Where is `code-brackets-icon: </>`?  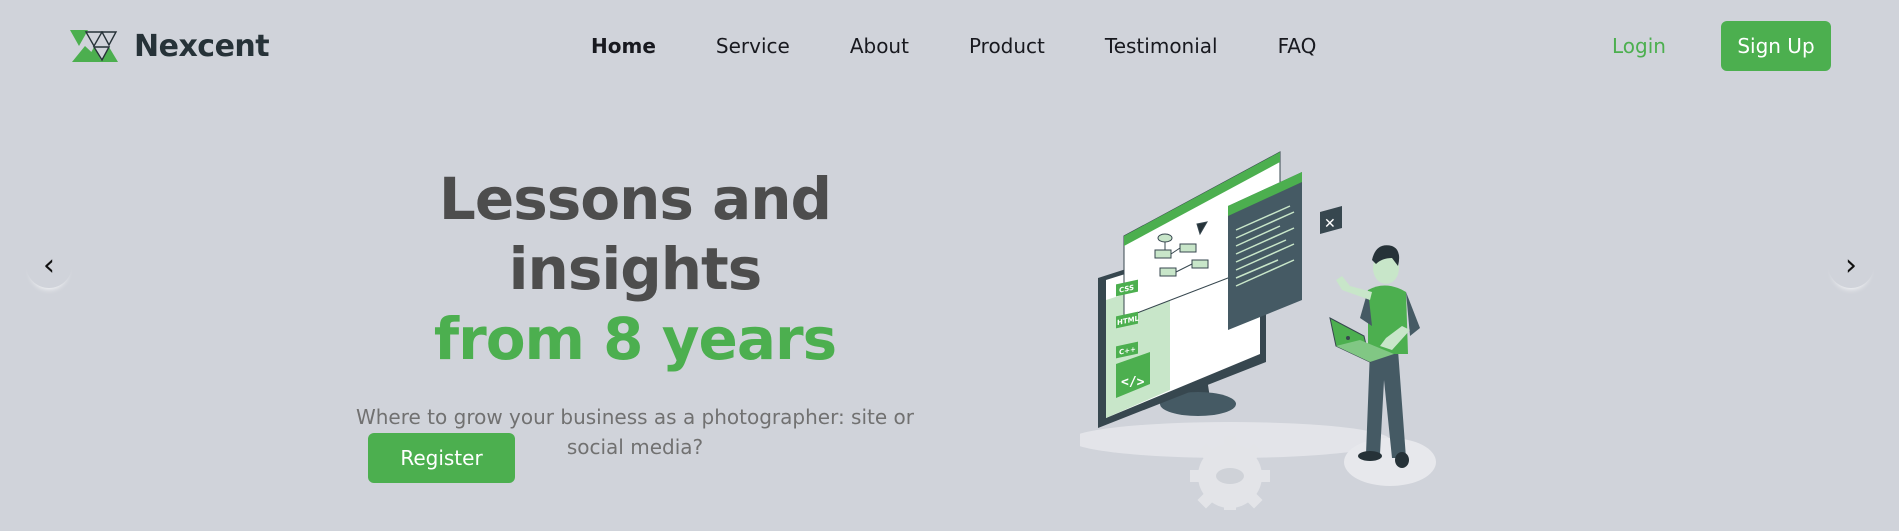 code-brackets-icon: </> is located at coordinates (1133, 382).